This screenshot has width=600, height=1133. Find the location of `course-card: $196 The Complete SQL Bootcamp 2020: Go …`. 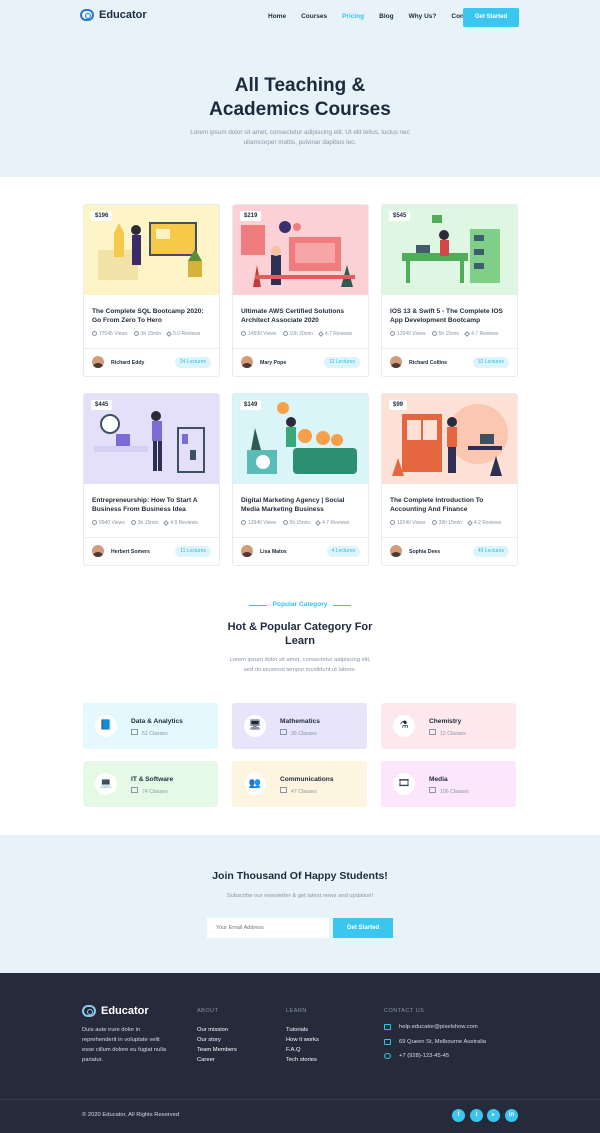

course-card: $196 The Complete SQL Bootcamp 2020: Go … is located at coordinates (151, 290).